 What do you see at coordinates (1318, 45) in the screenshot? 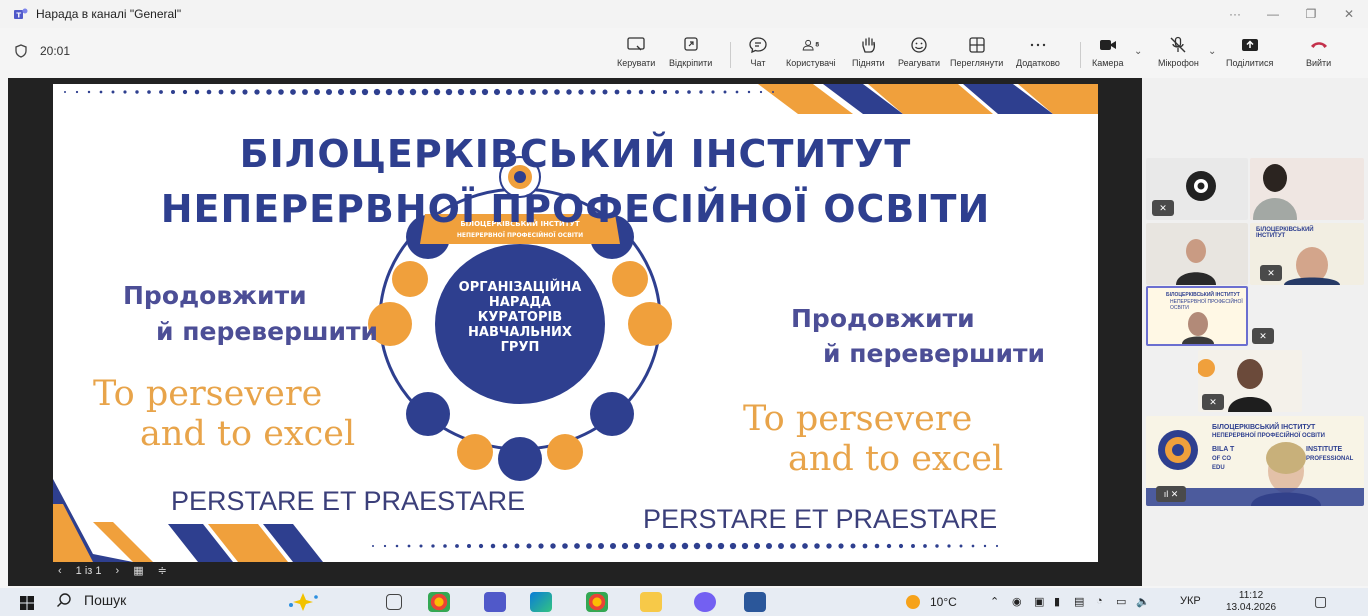
I see `hang-up-icon` at bounding box center [1318, 45].